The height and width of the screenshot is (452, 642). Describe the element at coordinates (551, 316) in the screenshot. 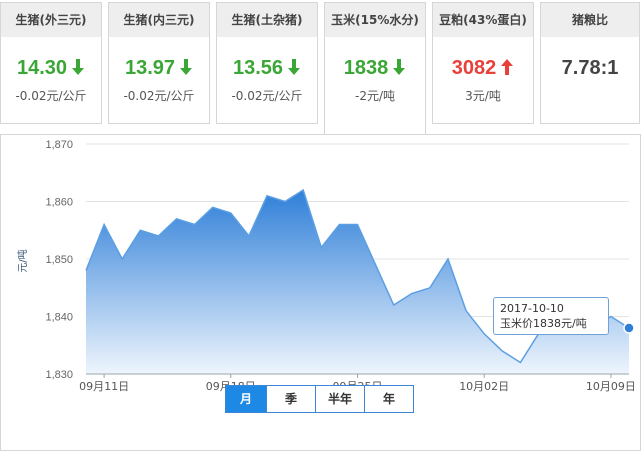

I see `chart-tooltip: 2017-10-10 玉米价1838元/吨` at that location.